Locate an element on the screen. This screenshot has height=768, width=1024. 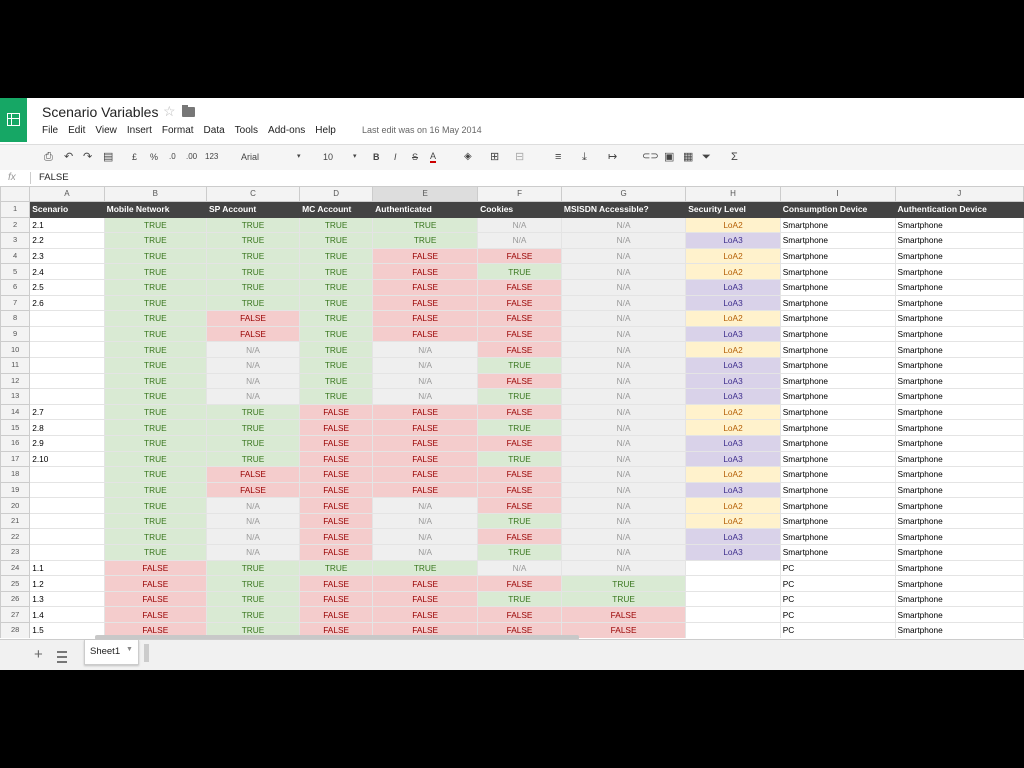
menu-addons: Add-ons is located at coordinates (286, 132).